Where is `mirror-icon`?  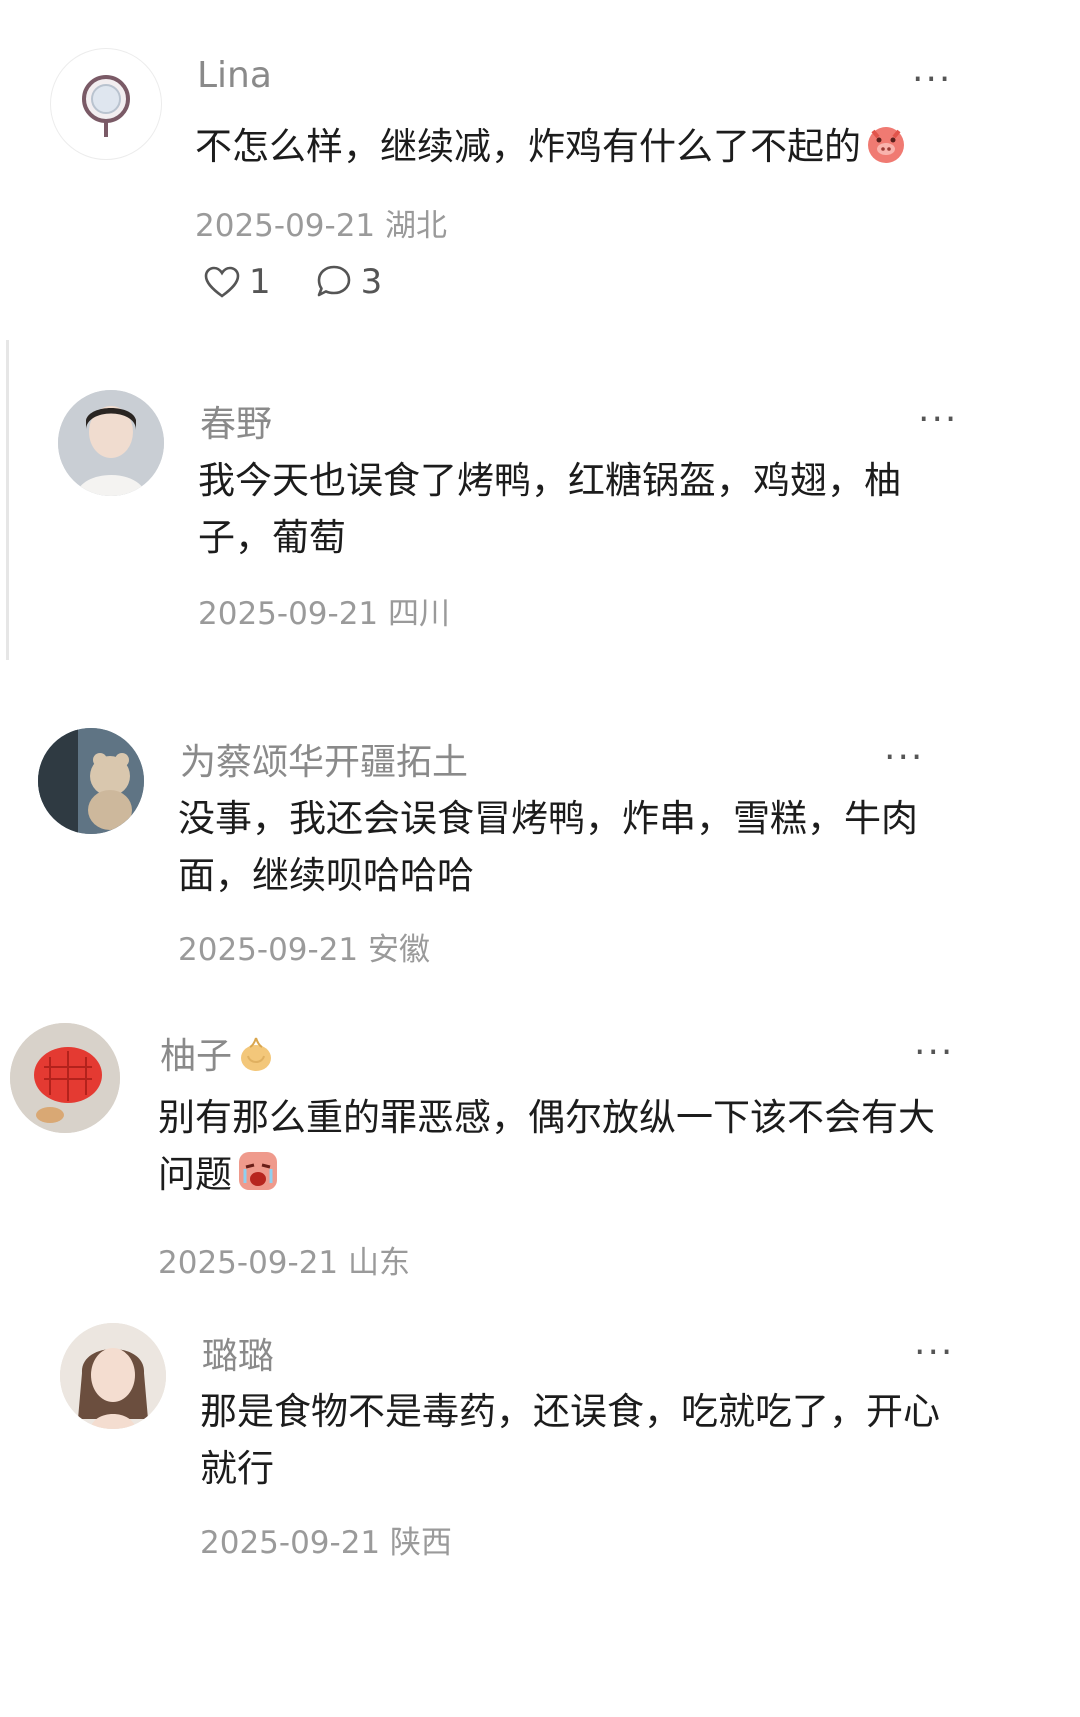
mirror-icon is located at coordinates (106, 106).